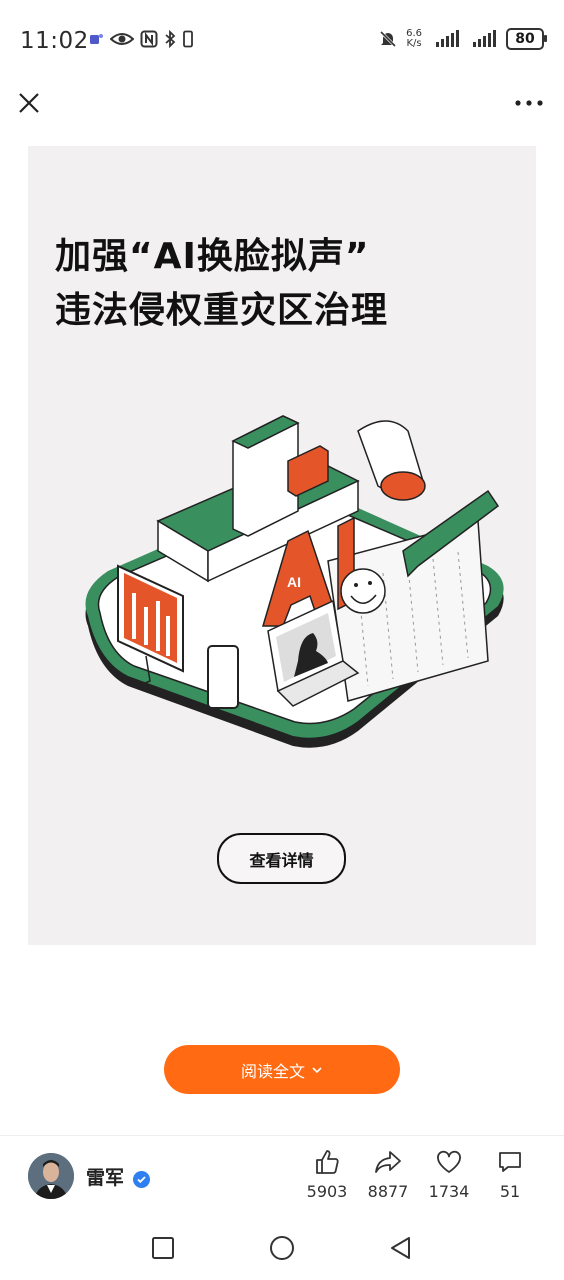  I want to click on comment-icon, so click(510, 1162).